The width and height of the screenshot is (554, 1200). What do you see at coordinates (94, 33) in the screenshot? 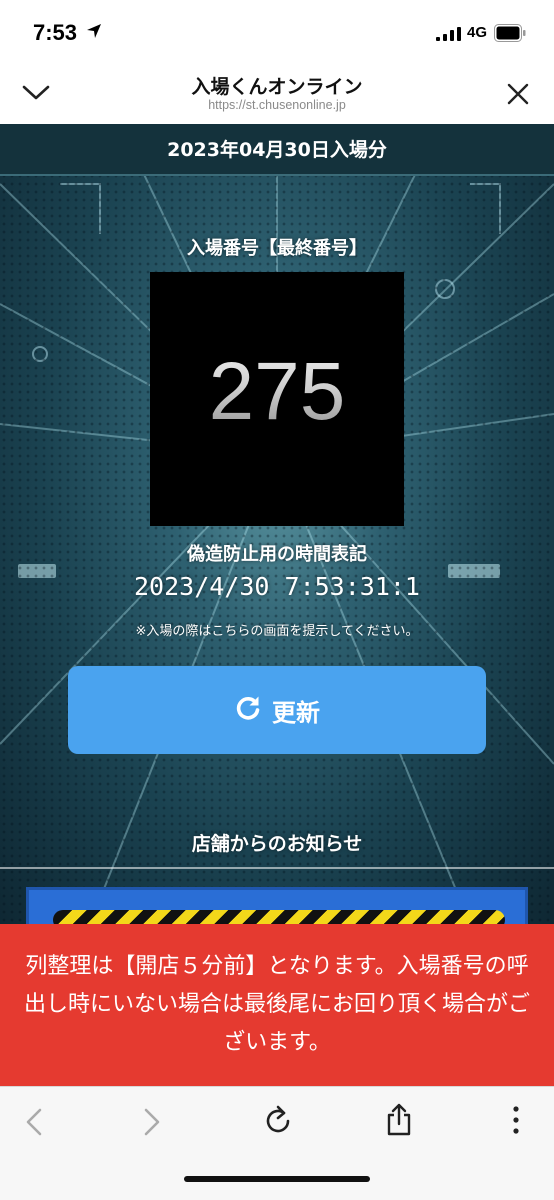
I see `location-arrow-icon` at bounding box center [94, 33].